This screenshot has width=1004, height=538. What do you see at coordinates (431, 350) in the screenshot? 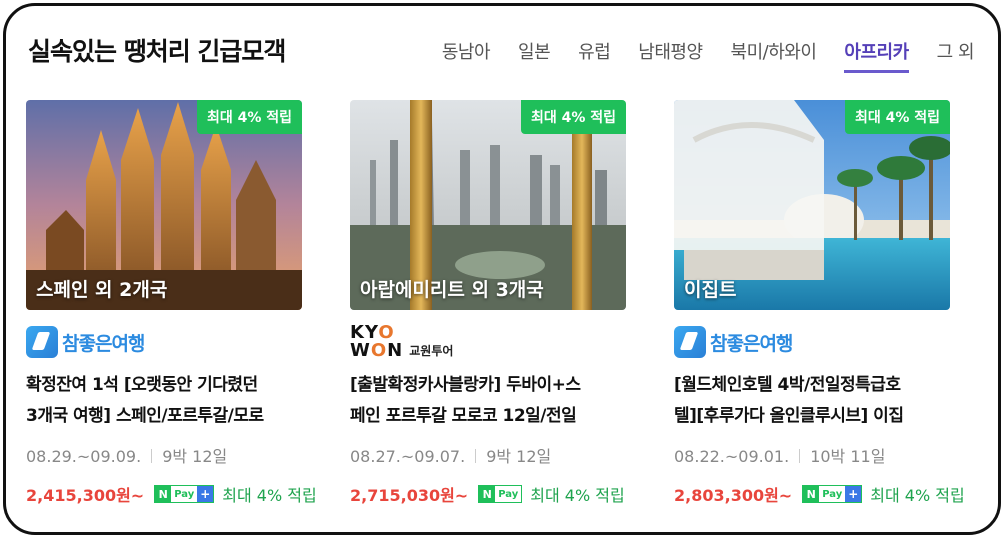
I see `vendor-name: 교원투어` at bounding box center [431, 350].